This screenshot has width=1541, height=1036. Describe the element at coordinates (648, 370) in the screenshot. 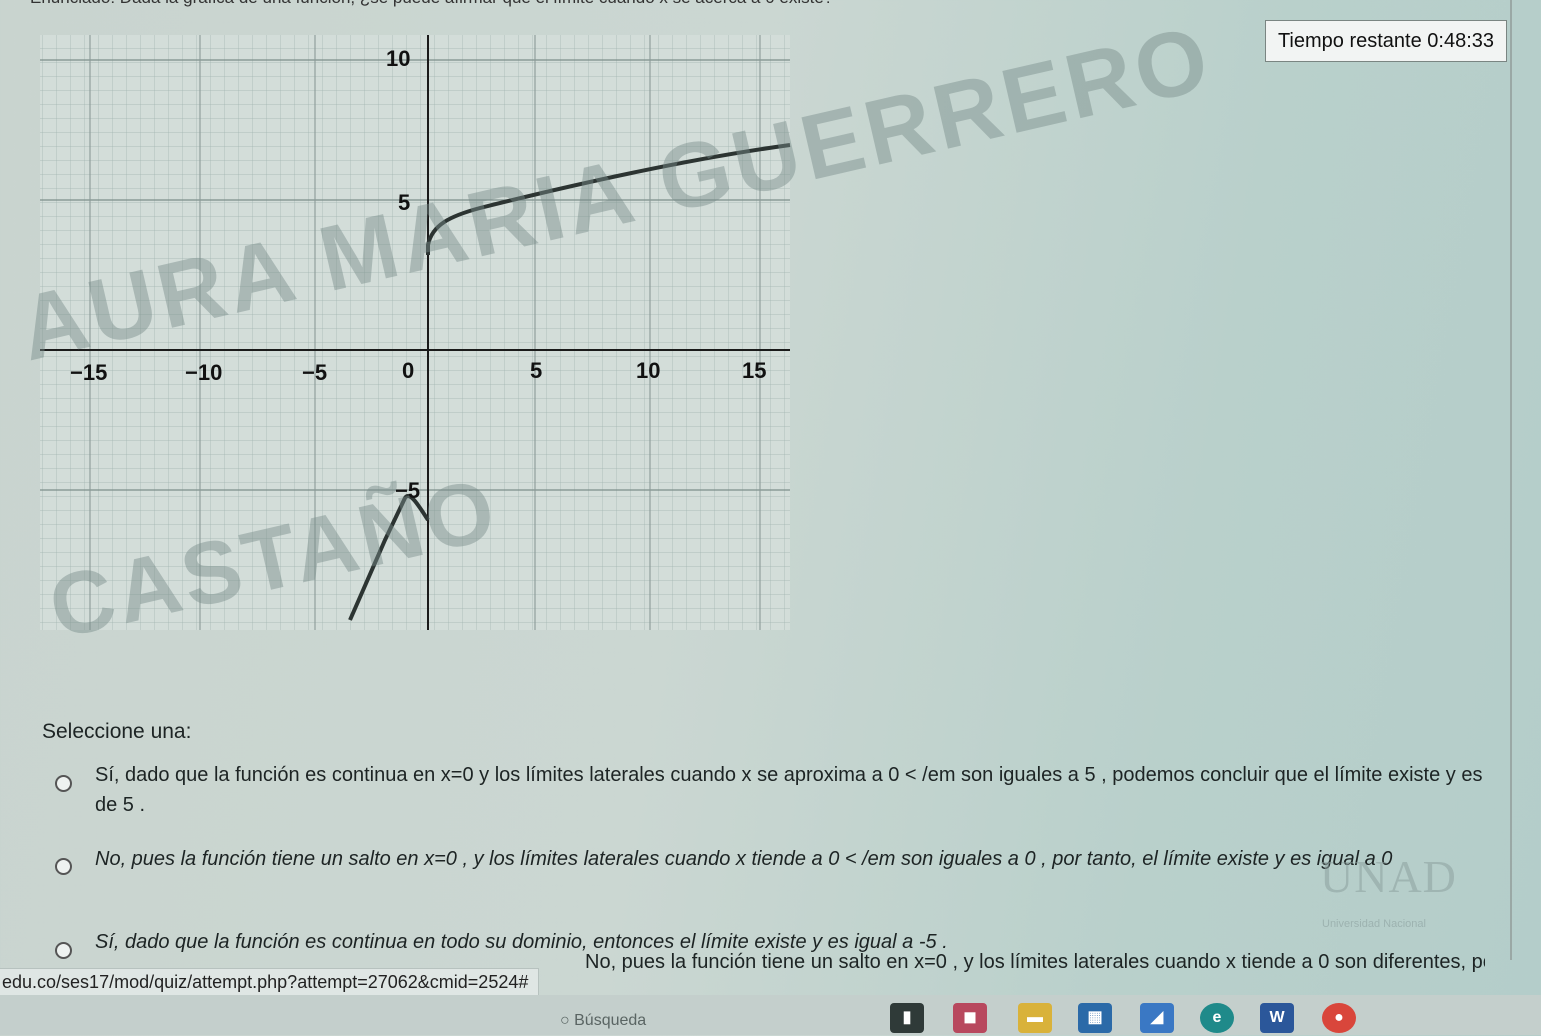

I see `x-tick-label: 10` at that location.